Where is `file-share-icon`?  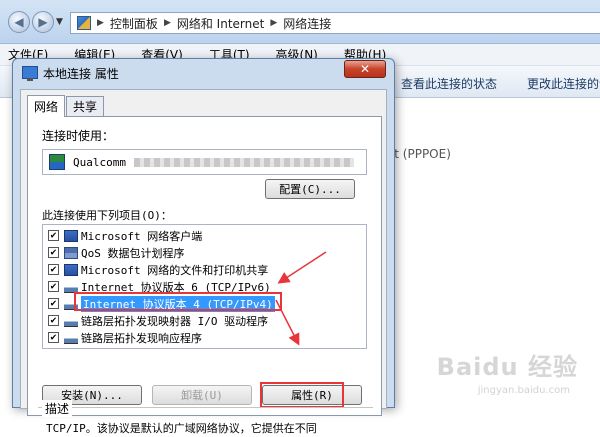
file-share-icon is located at coordinates (71, 269).